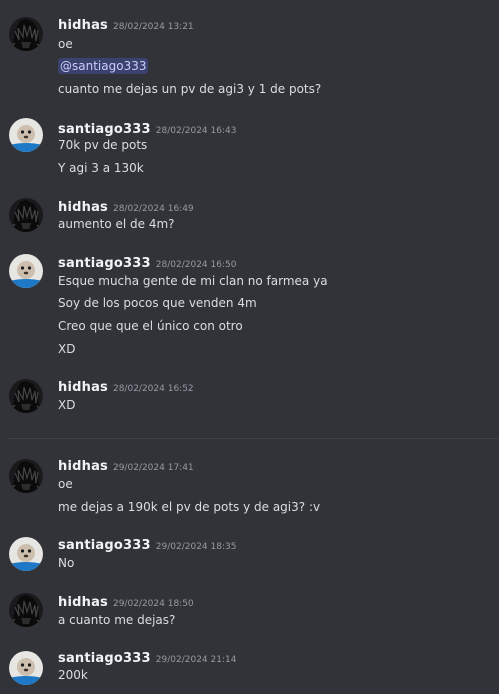  What do you see at coordinates (153, 389) in the screenshot?
I see `timestamp: 28/02/2024 16:52` at bounding box center [153, 389].